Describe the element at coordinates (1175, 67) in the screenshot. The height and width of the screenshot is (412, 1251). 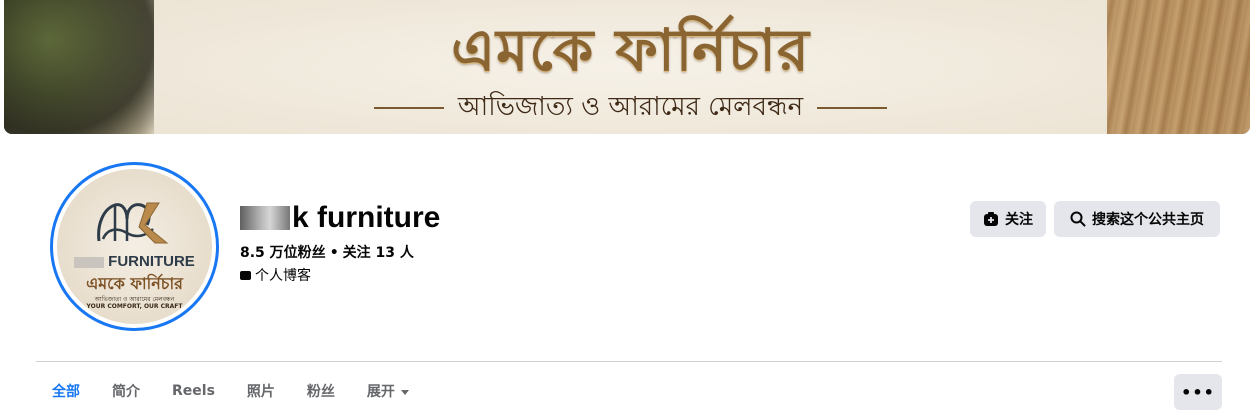
I see `cover-wood-decoration` at that location.